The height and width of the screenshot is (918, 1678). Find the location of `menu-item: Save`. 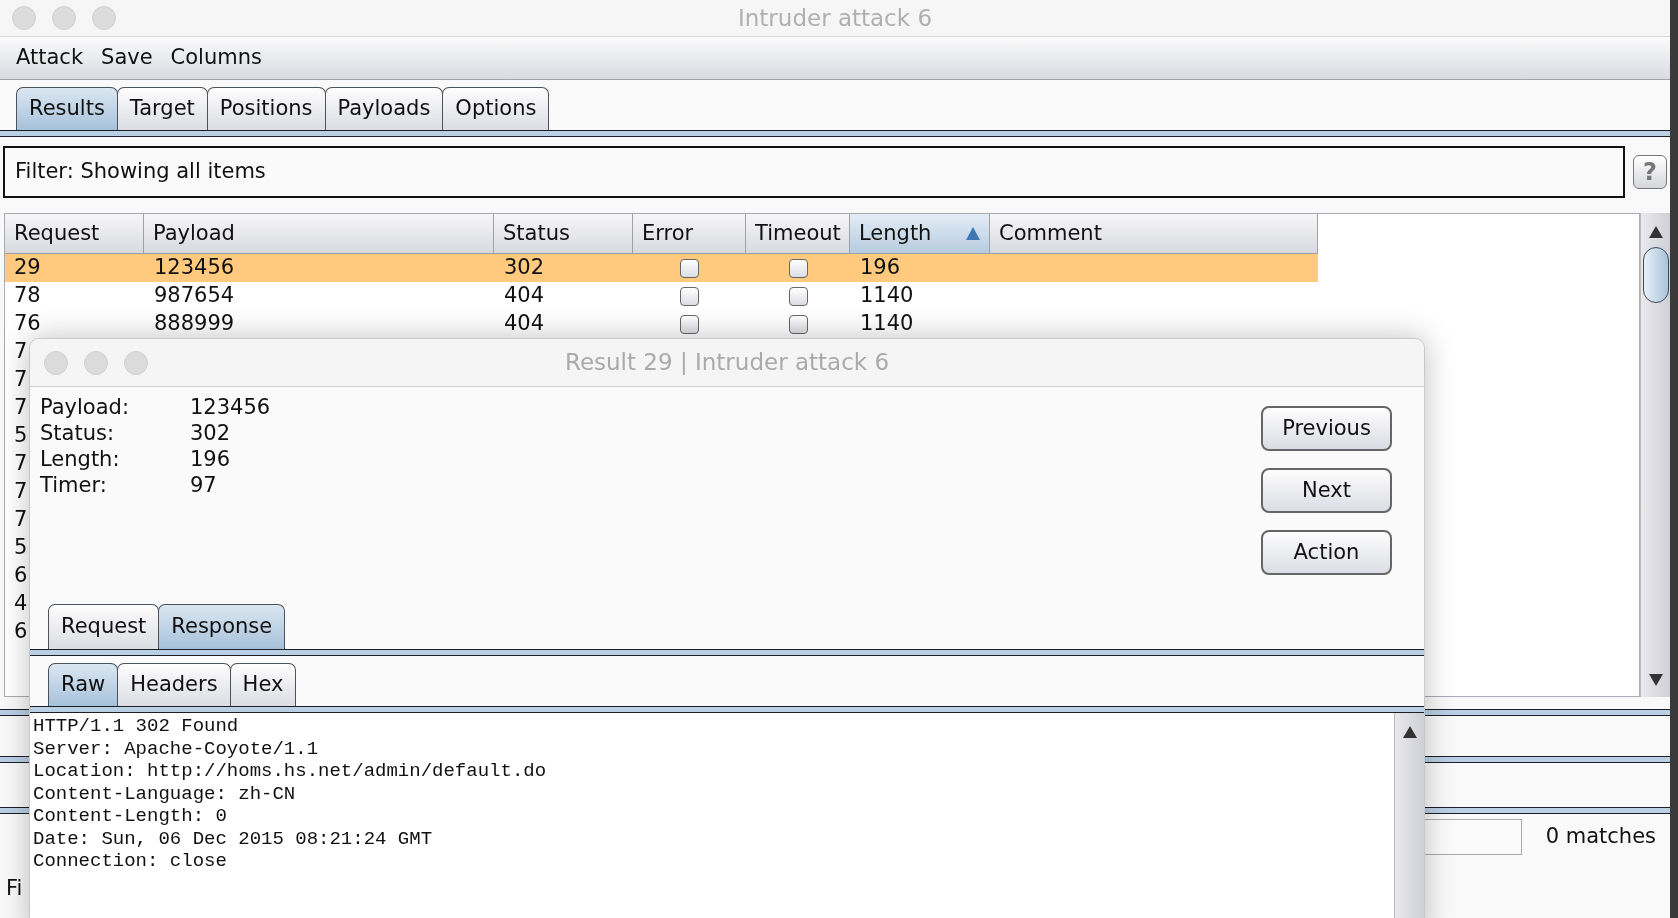

menu-item: Save is located at coordinates (127, 58).